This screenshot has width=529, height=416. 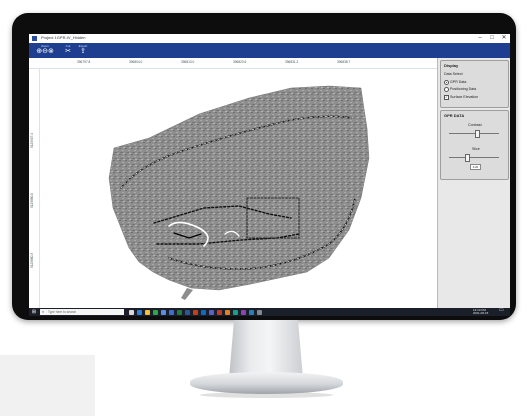 What do you see at coordinates (504, 38) in the screenshot?
I see `close-button: ✕` at bounding box center [504, 38].